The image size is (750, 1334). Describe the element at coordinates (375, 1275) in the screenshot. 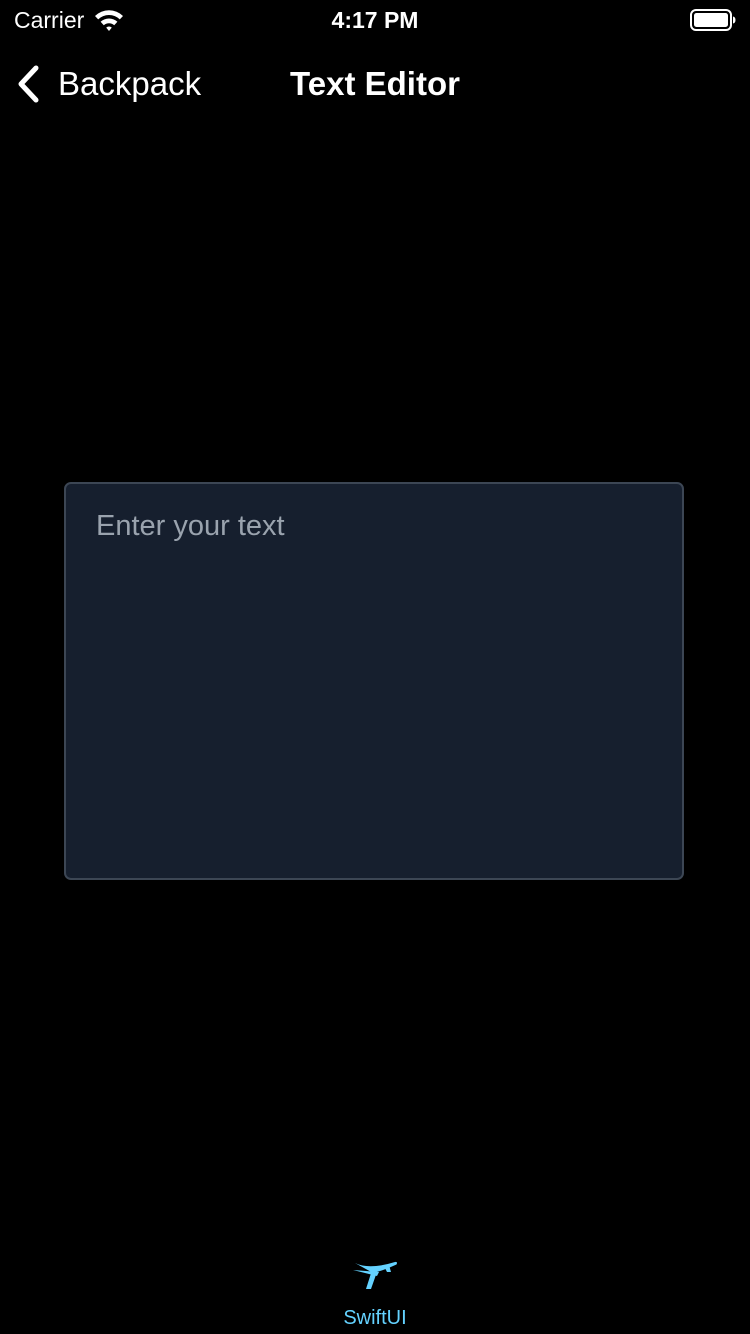

I see `airplane-icon` at that location.